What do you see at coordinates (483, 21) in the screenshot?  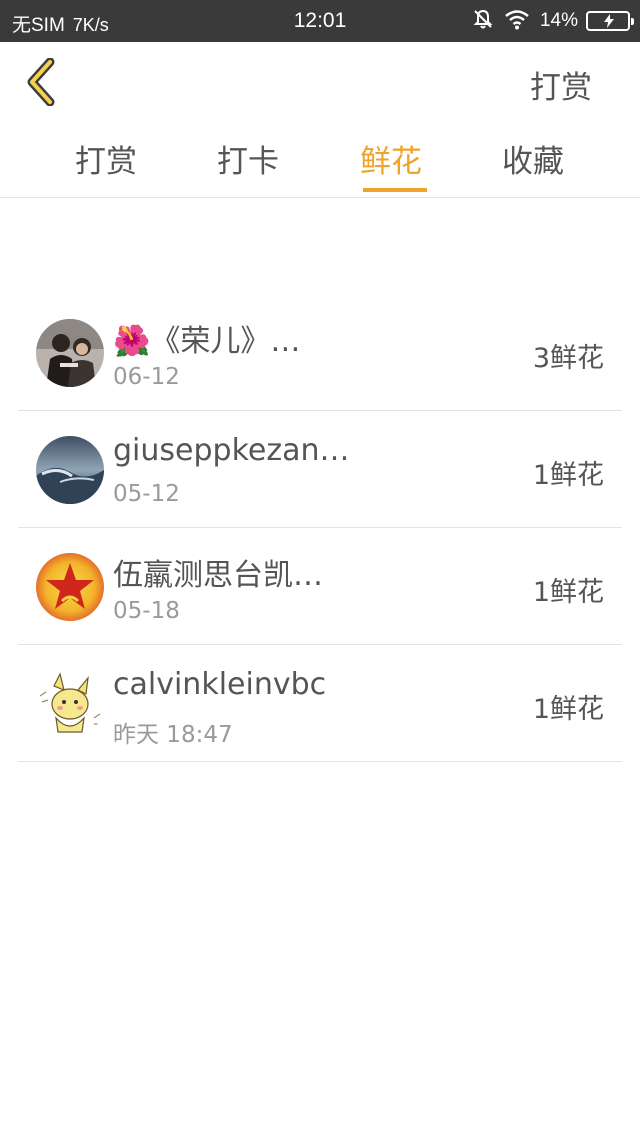 I see `mute-bell-icon` at bounding box center [483, 21].